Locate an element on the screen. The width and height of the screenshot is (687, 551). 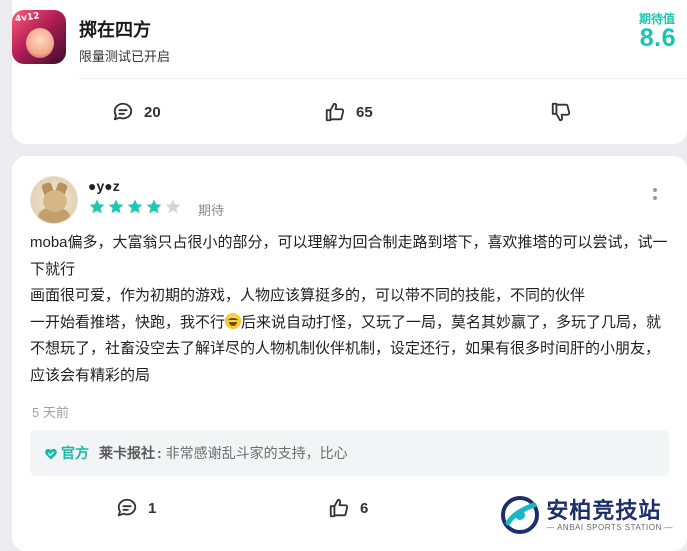
expectation-value: 8.6 is located at coordinates (657, 38).